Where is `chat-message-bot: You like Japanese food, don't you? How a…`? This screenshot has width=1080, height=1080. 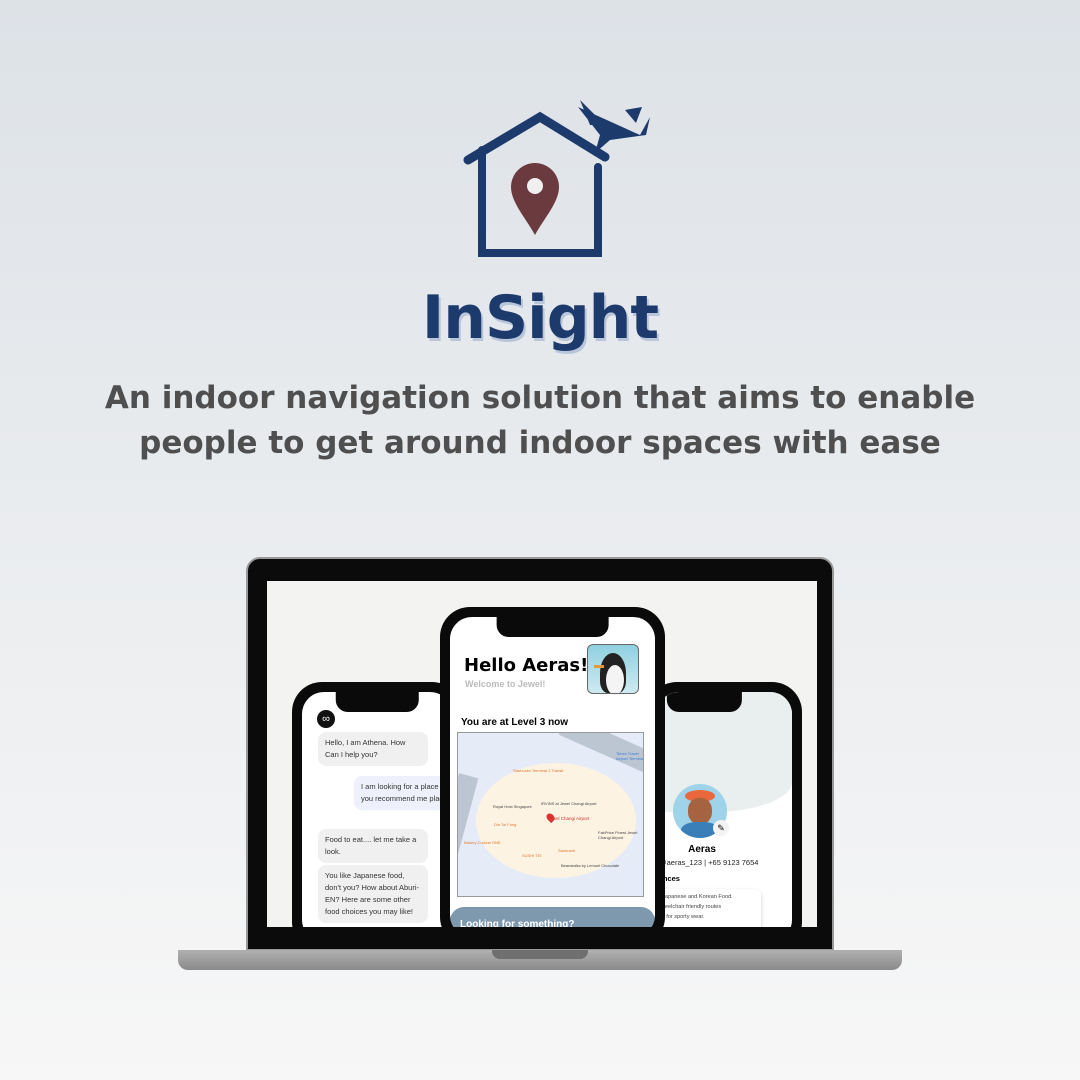
chat-message-bot: You like Japanese food, don't you? How a… is located at coordinates (373, 894).